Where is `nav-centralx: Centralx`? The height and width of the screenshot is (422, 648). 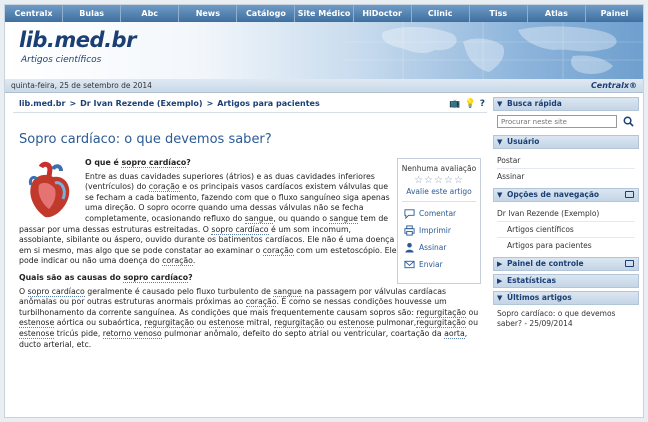 nav-centralx: Centralx is located at coordinates (34, 13).